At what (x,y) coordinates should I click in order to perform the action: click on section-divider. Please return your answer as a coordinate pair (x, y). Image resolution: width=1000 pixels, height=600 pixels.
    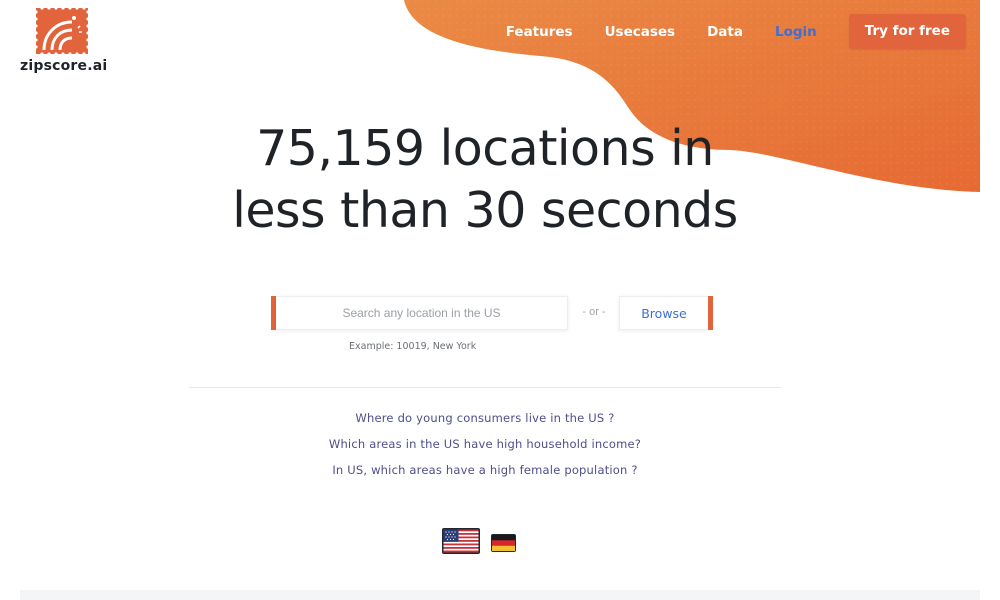
    Looking at the image, I should click on (485, 387).